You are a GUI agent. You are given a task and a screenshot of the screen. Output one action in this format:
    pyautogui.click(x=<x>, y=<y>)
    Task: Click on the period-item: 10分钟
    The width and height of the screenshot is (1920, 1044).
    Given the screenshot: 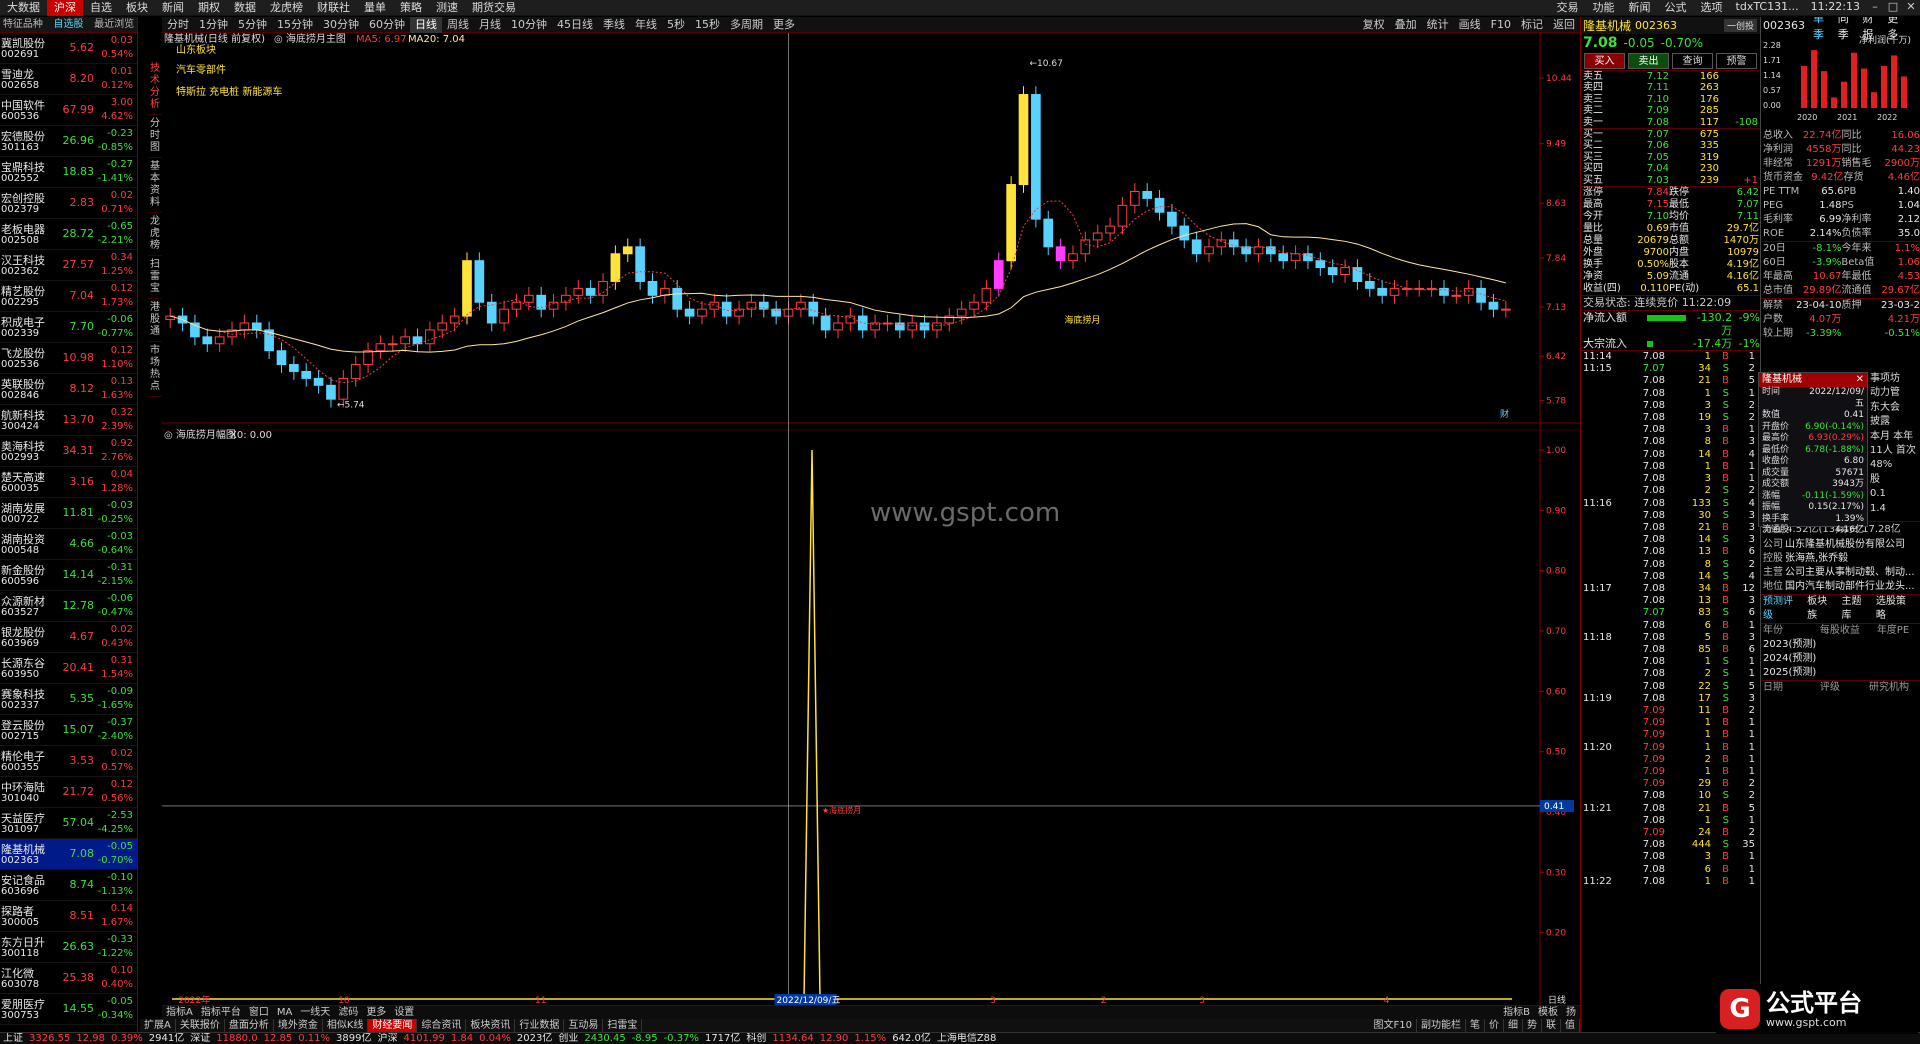 What is the action you would take?
    pyautogui.click(x=529, y=25)
    